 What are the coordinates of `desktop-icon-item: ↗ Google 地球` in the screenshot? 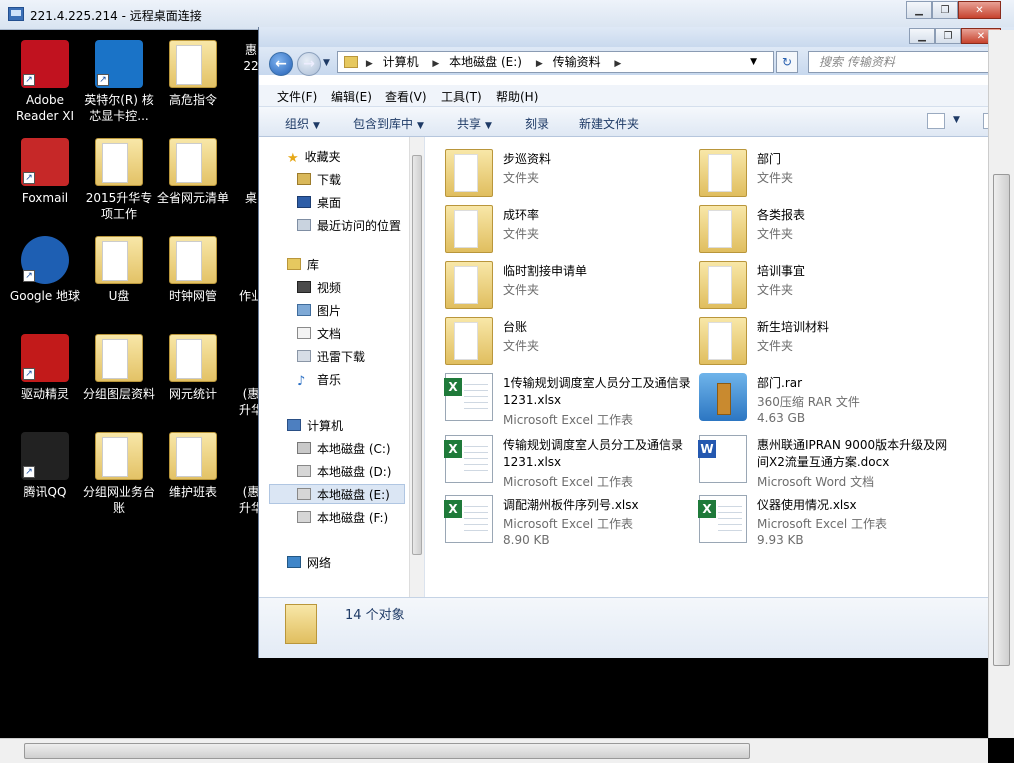 It's located at (45, 270).